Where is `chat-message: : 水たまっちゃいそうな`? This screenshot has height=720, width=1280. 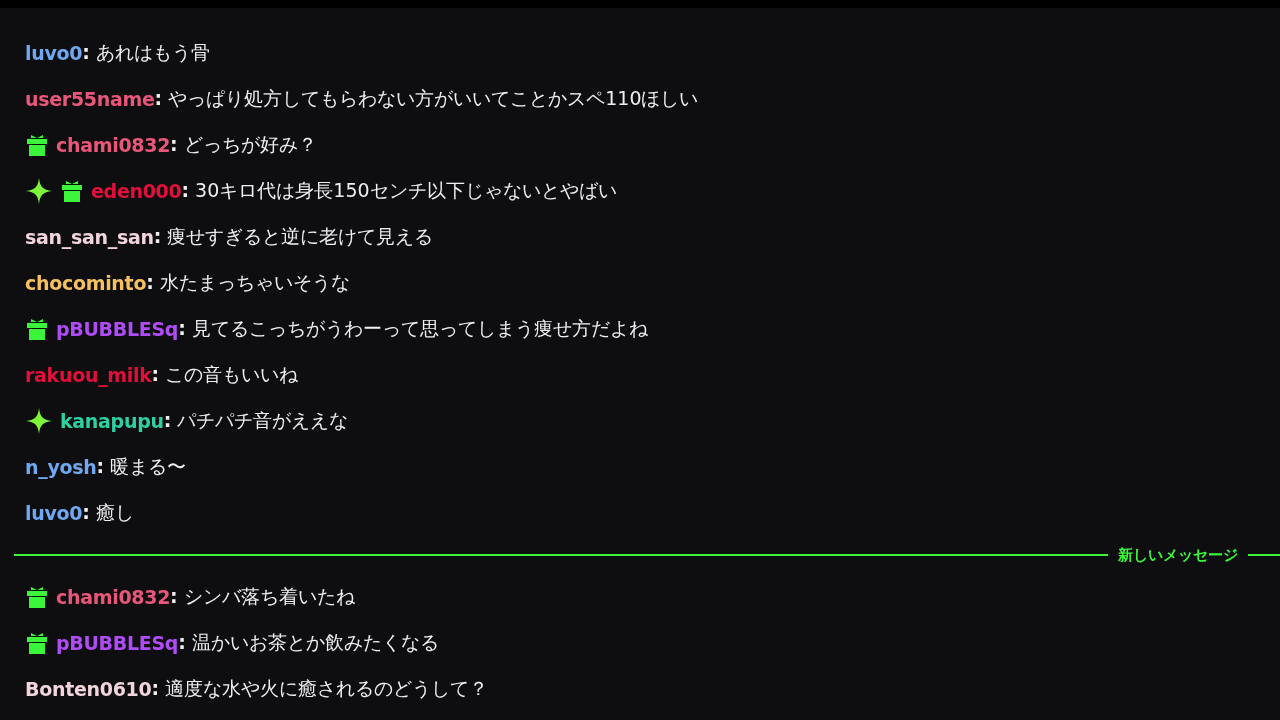 chat-message: : 水たまっちゃいそうな is located at coordinates (248, 282).